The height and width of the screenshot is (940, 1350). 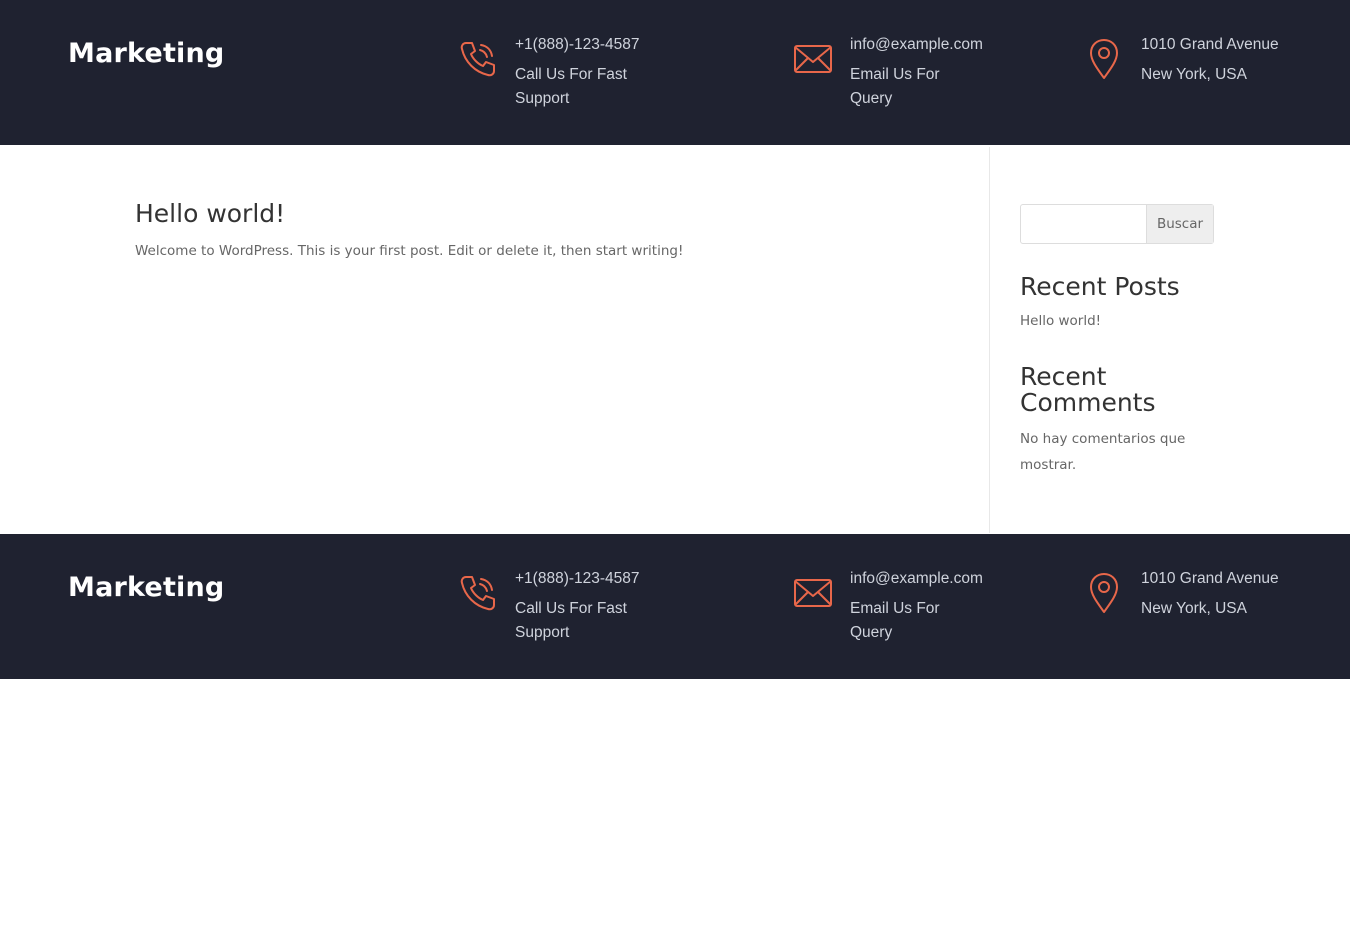 I want to click on footer-phone-caption-line2: Support, so click(x=542, y=632).